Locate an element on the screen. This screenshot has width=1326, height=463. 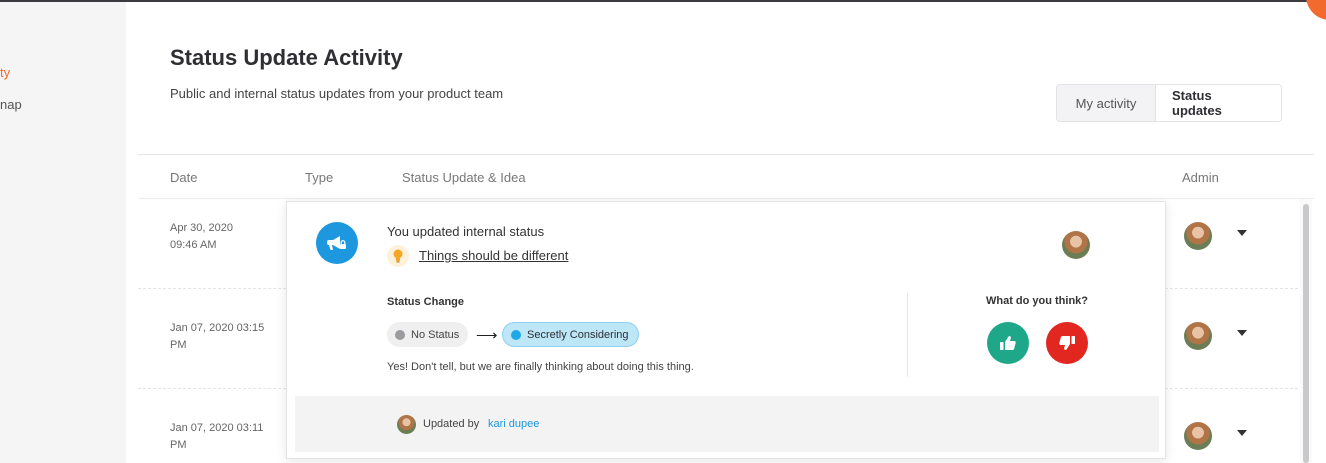
arrow-right-icon: ⟶ is located at coordinates (487, 335).